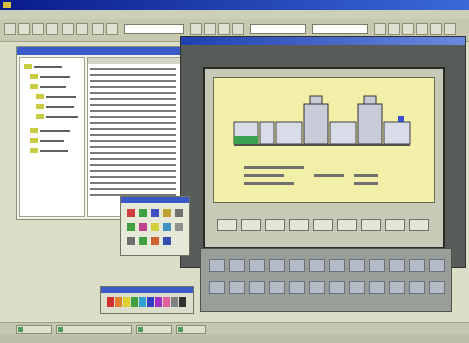  I want to click on explorer-title-bar, so click(100, 51).